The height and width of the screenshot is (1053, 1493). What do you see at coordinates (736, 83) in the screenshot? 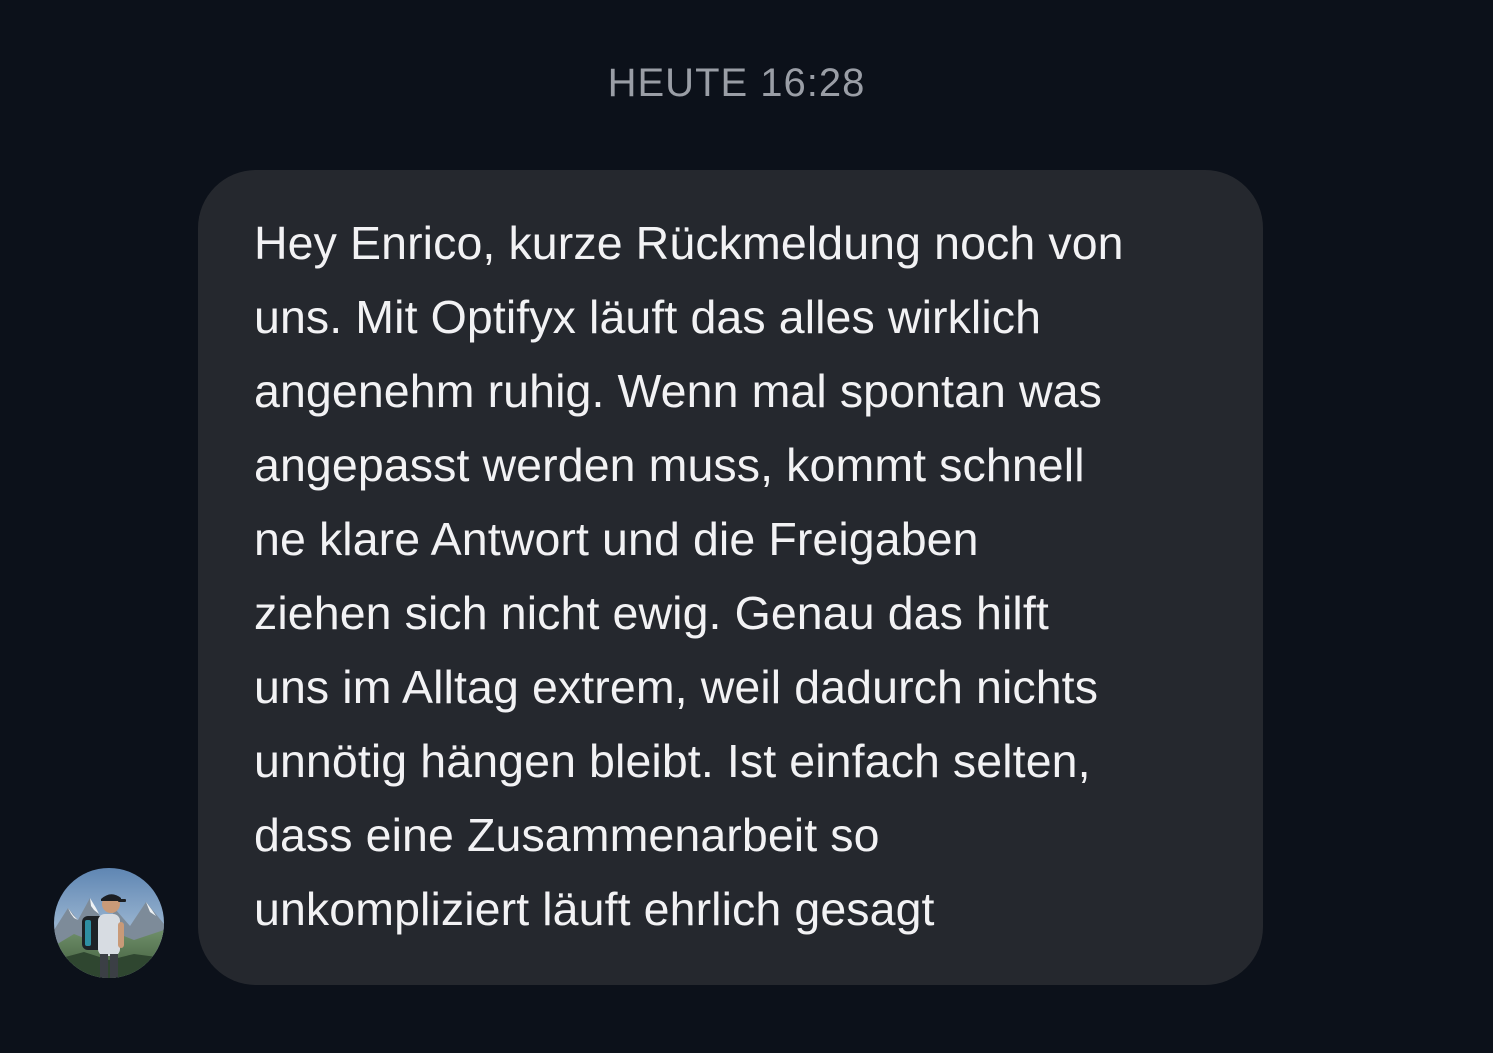
I see `message-timestamp: HEUTE 16:28` at bounding box center [736, 83].